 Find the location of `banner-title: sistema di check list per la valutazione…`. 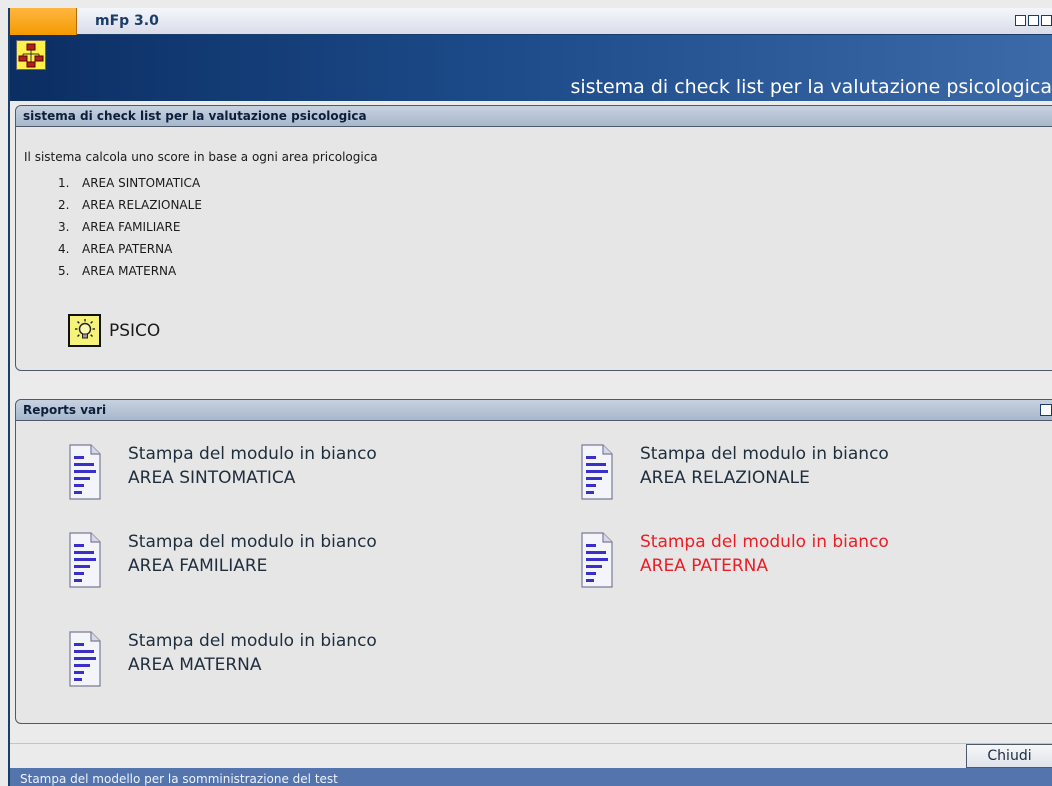

banner-title: sistema di check list per la valutazione… is located at coordinates (811, 87).